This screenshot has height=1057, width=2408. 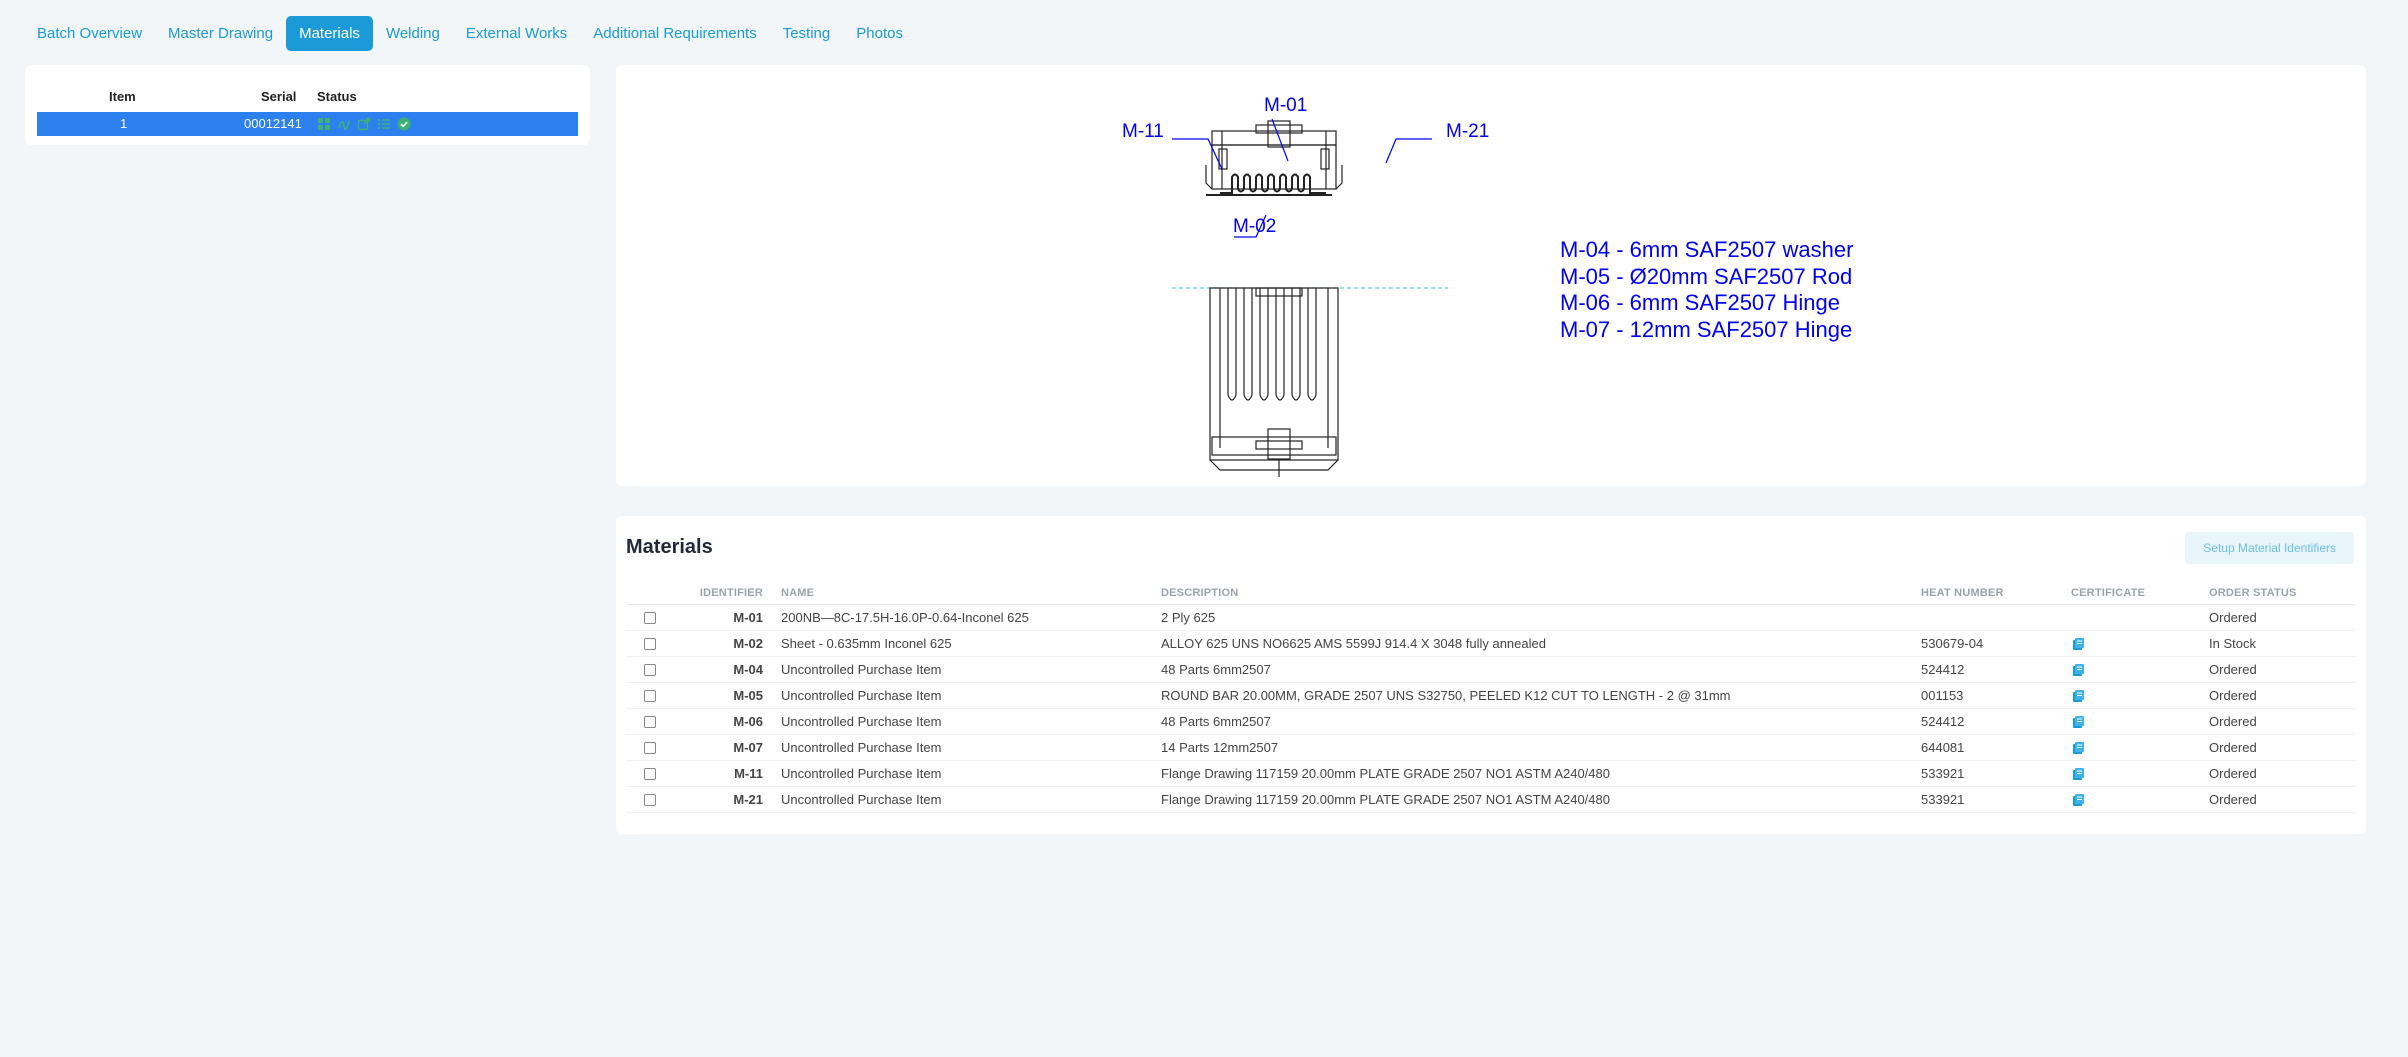 I want to click on material-name-link: Sheet - 0.635mm Inconel 625, so click(x=971, y=643).